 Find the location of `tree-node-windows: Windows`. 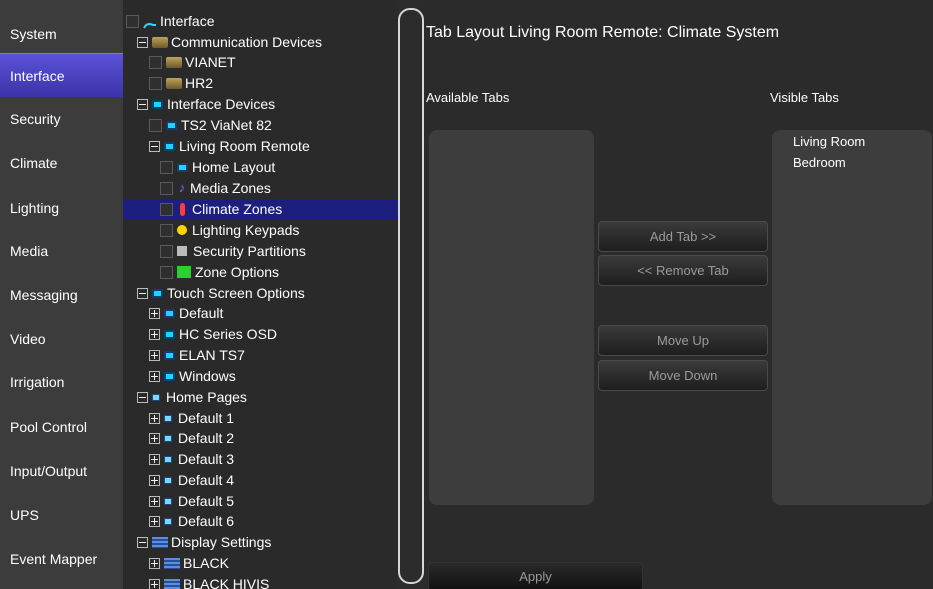

tree-node-windows: Windows is located at coordinates (192, 376).